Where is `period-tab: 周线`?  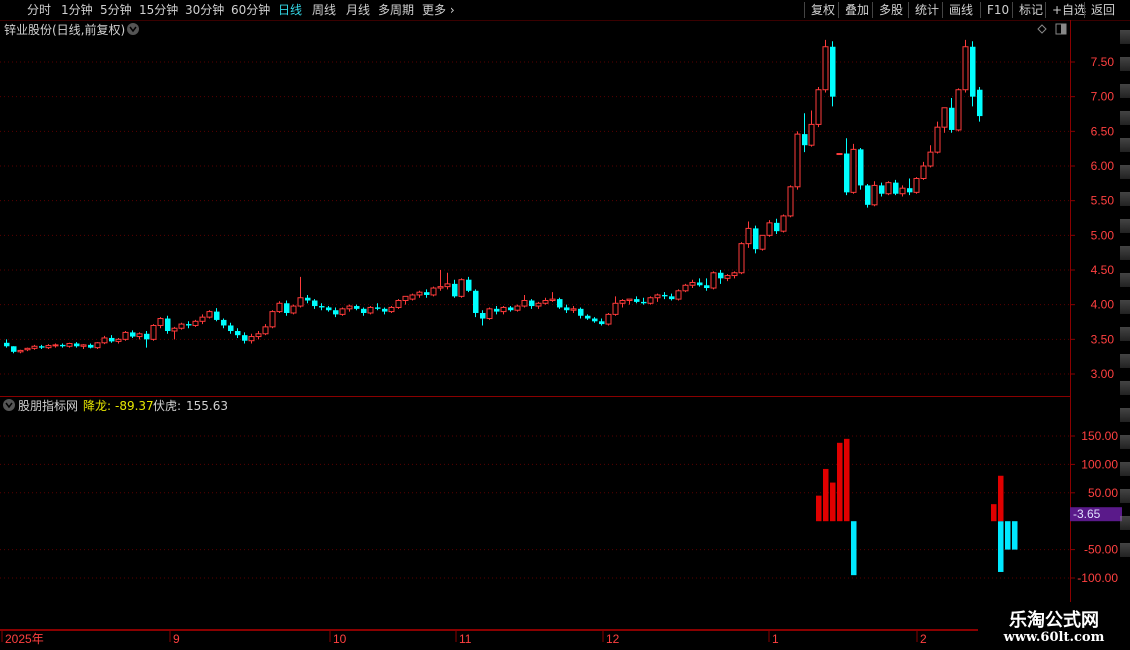
period-tab: 周线 is located at coordinates (324, 10).